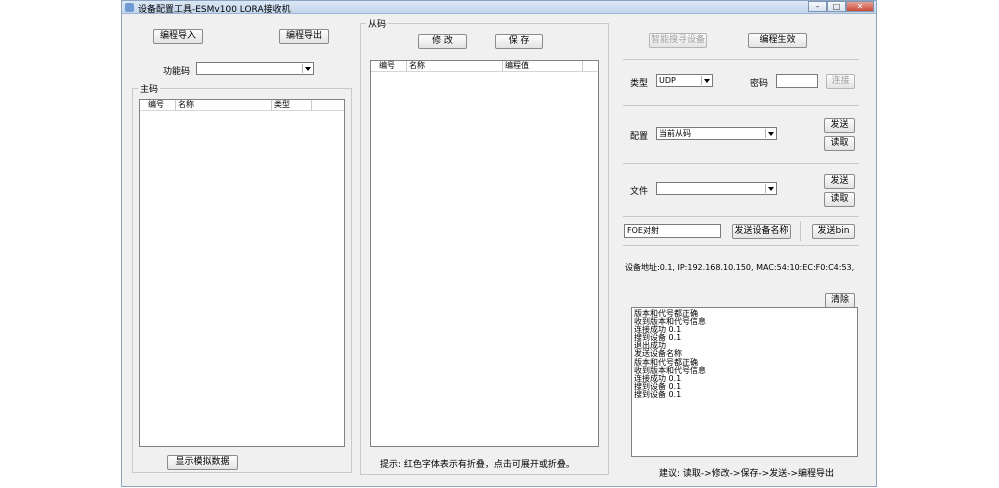 The height and width of the screenshot is (488, 999). I want to click on config-select: 当前从码, so click(716, 133).